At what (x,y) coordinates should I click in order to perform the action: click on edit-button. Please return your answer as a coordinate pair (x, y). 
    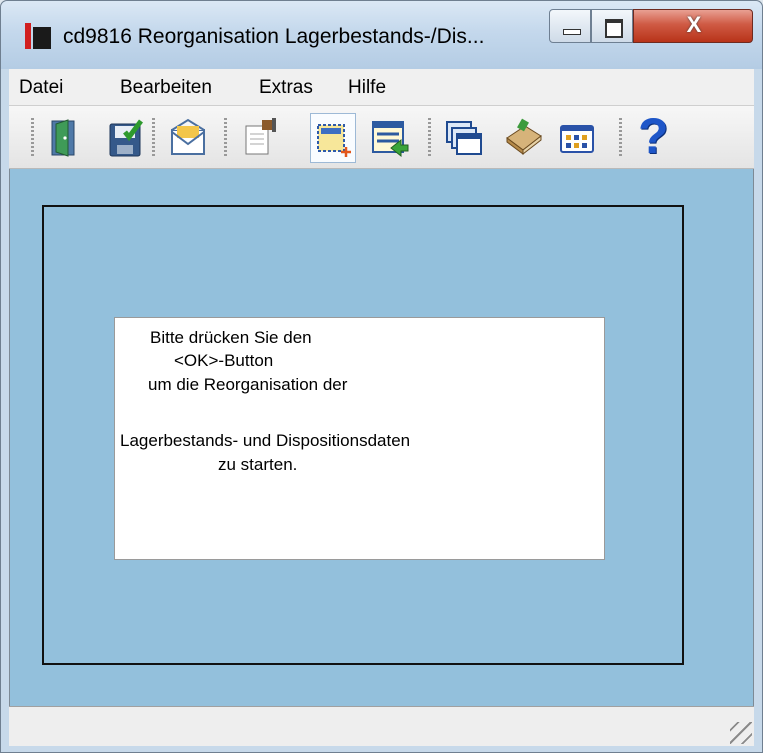
    Looking at the image, I should click on (261, 138).